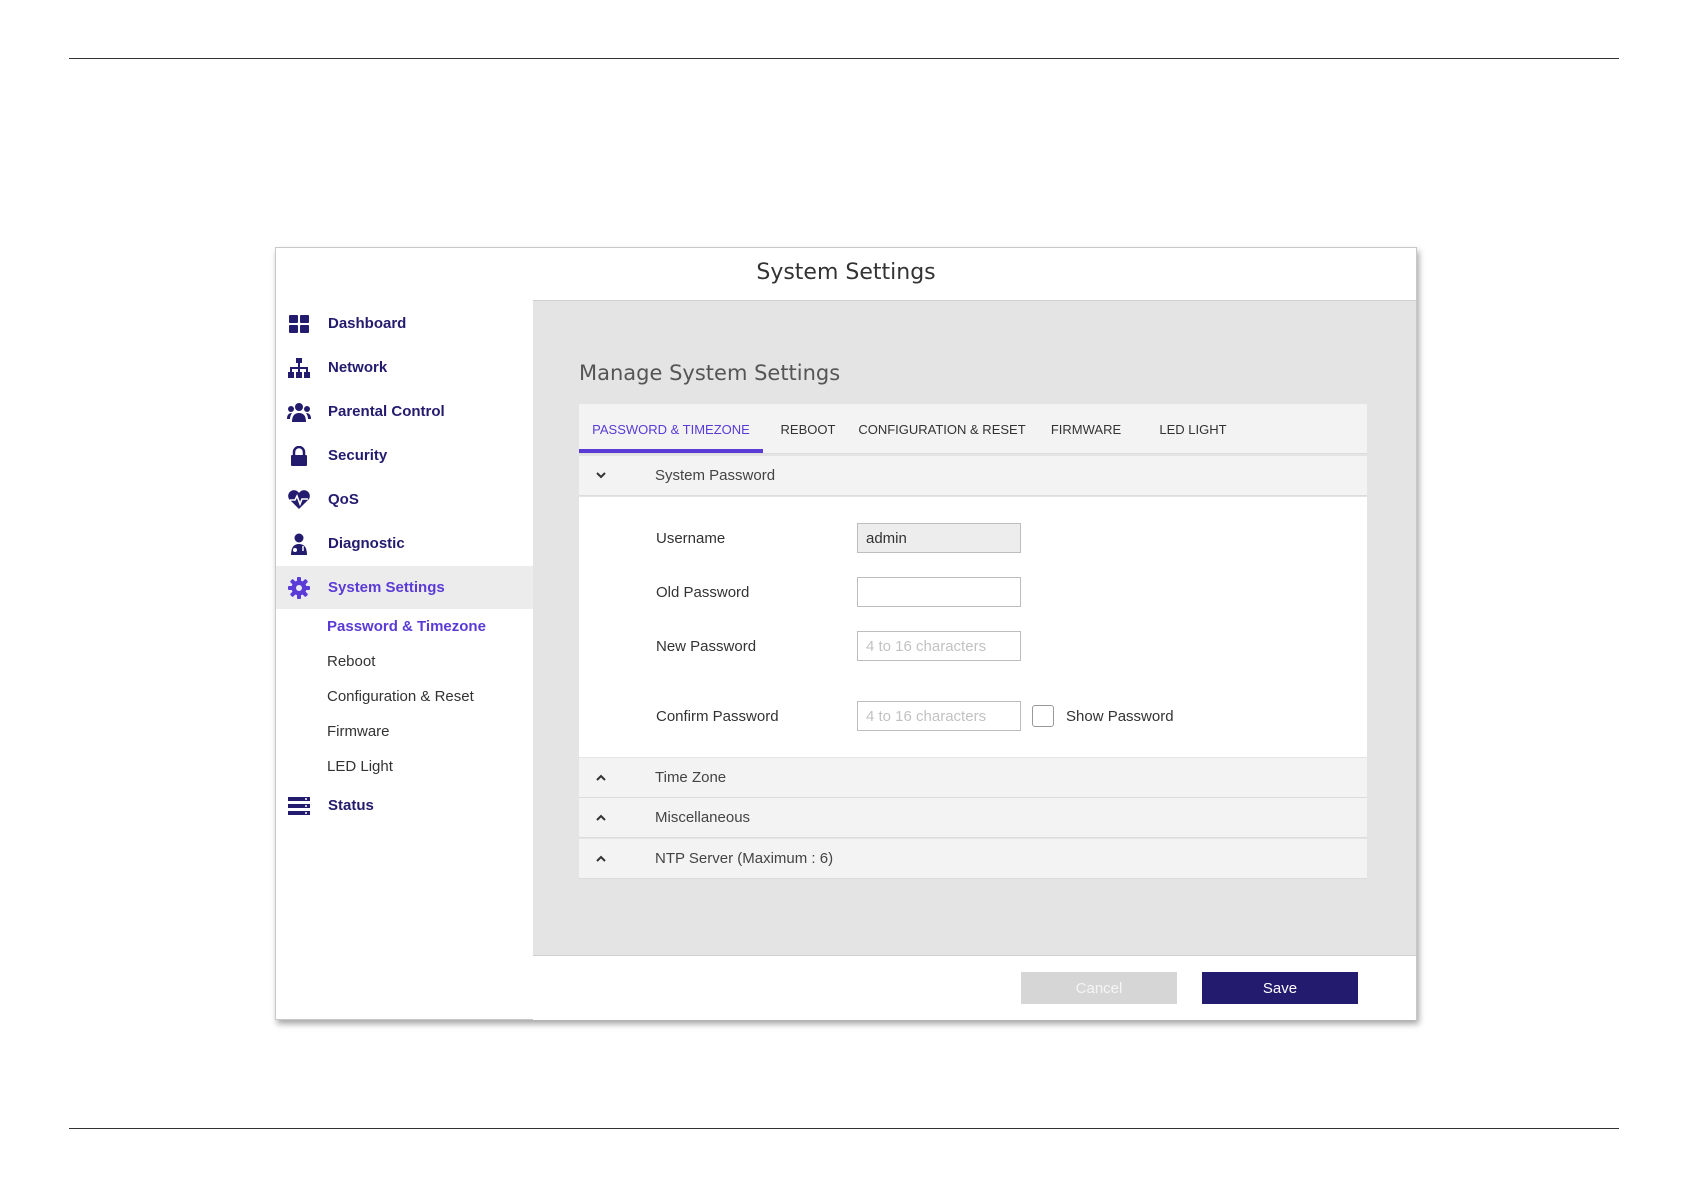 The width and height of the screenshot is (1684, 1191). What do you see at coordinates (844, 1128) in the screenshot?
I see `bottom-divider` at bounding box center [844, 1128].